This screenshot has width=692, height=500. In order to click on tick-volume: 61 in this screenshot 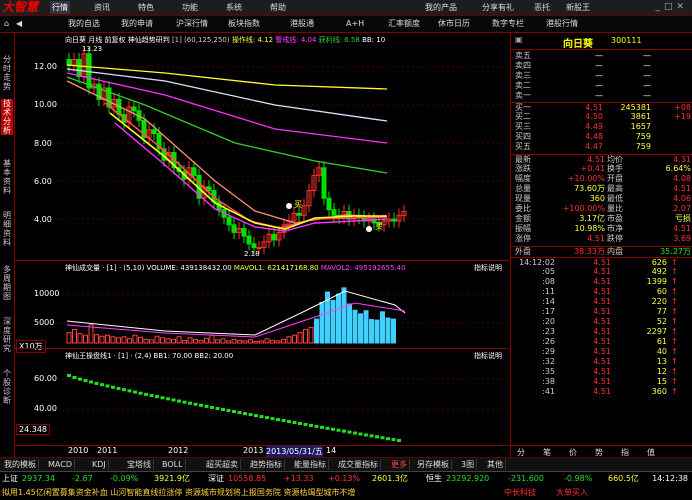, I will do `click(661, 341)`.